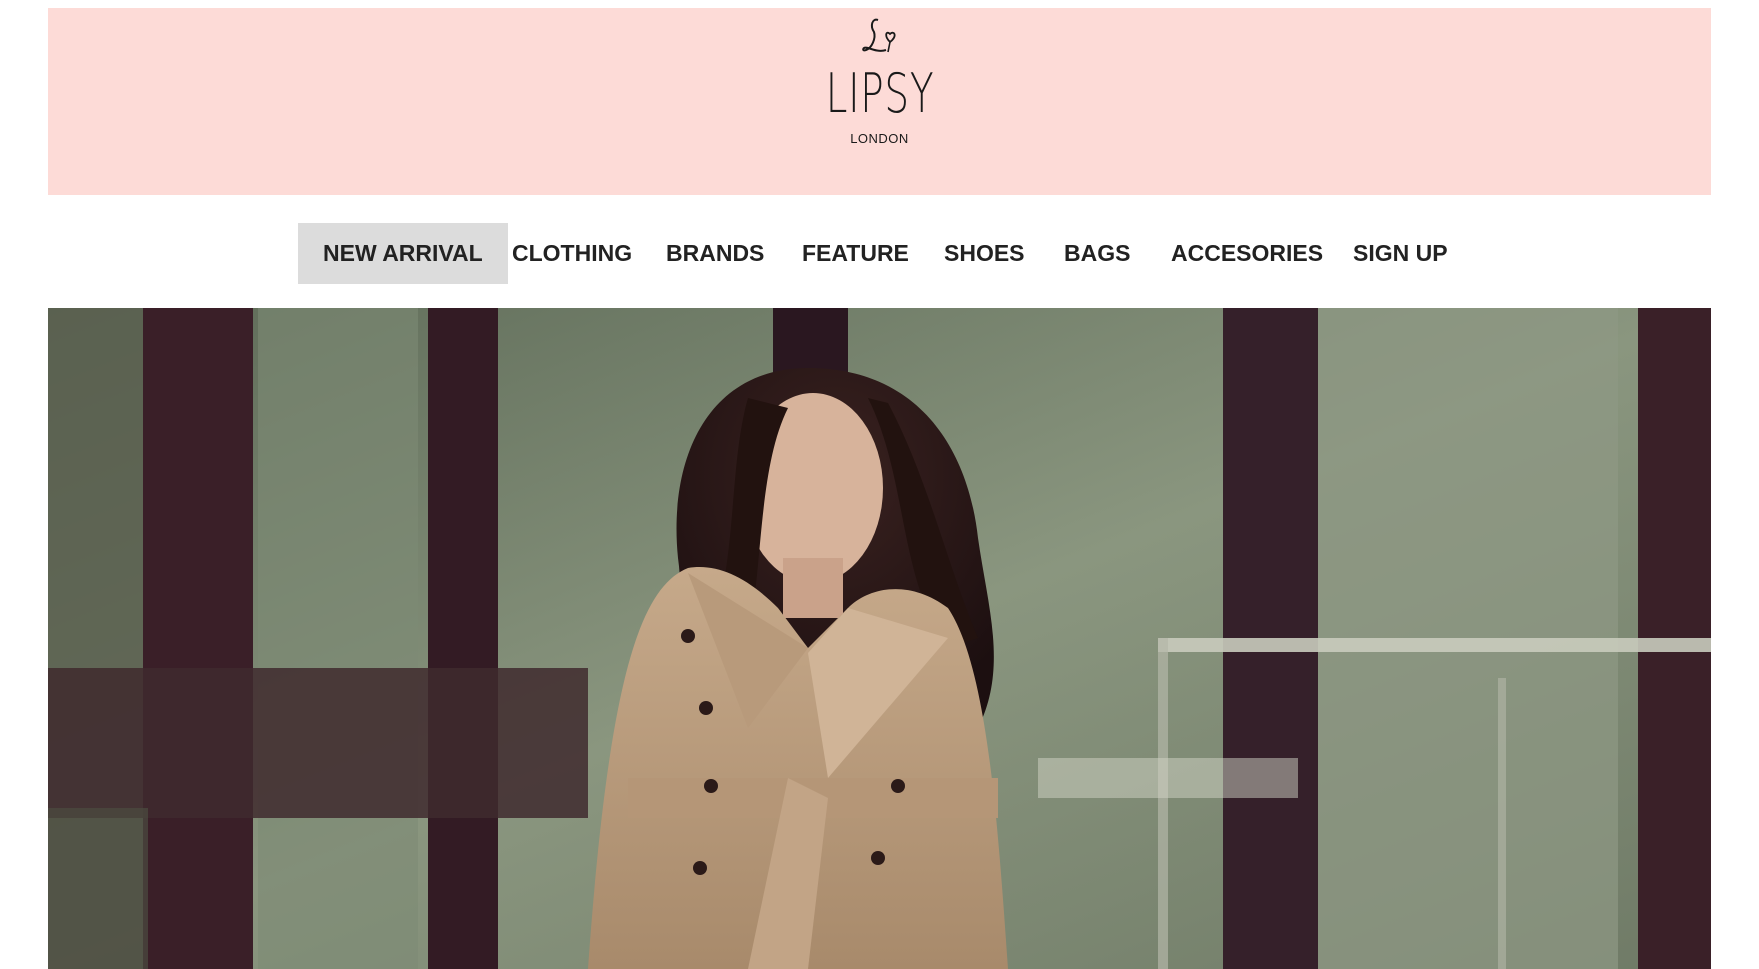  I want to click on nav-item-brands: BRANDS, so click(715, 253).